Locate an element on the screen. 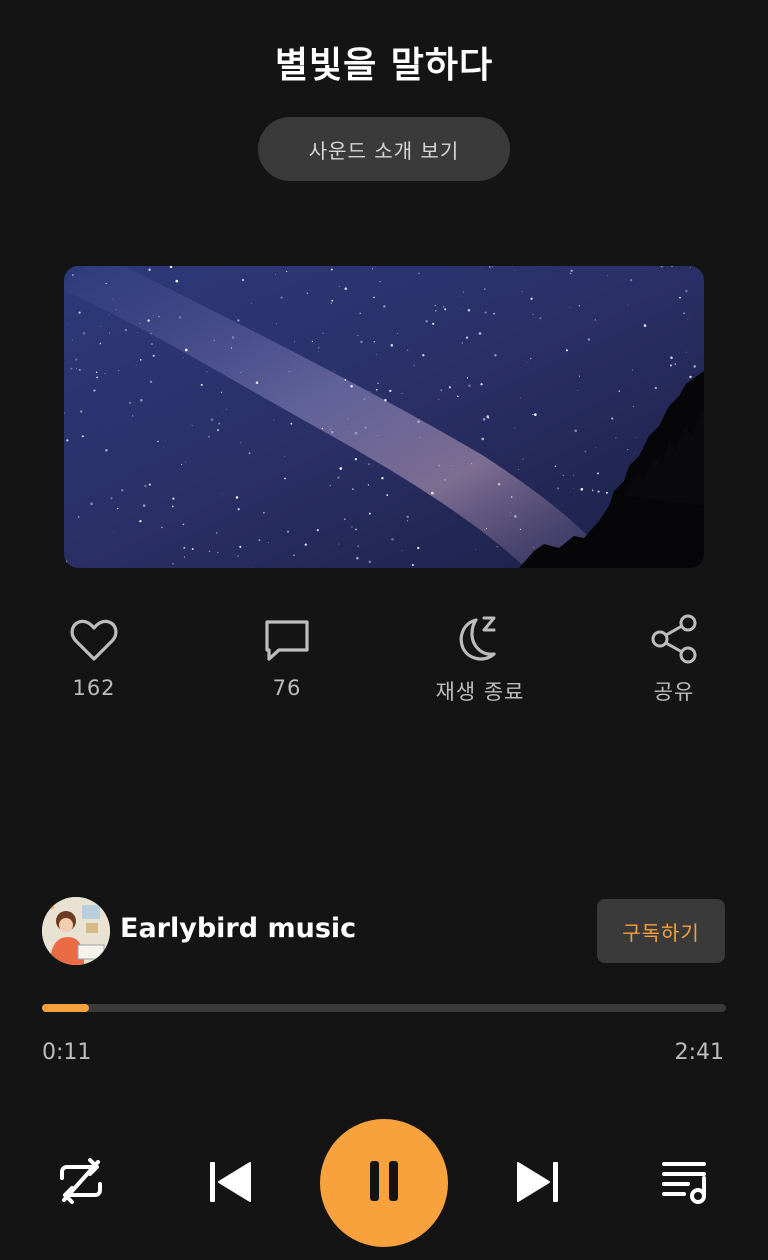 This screenshot has height=1260, width=768. playlist-icon is located at coordinates (686, 1184).